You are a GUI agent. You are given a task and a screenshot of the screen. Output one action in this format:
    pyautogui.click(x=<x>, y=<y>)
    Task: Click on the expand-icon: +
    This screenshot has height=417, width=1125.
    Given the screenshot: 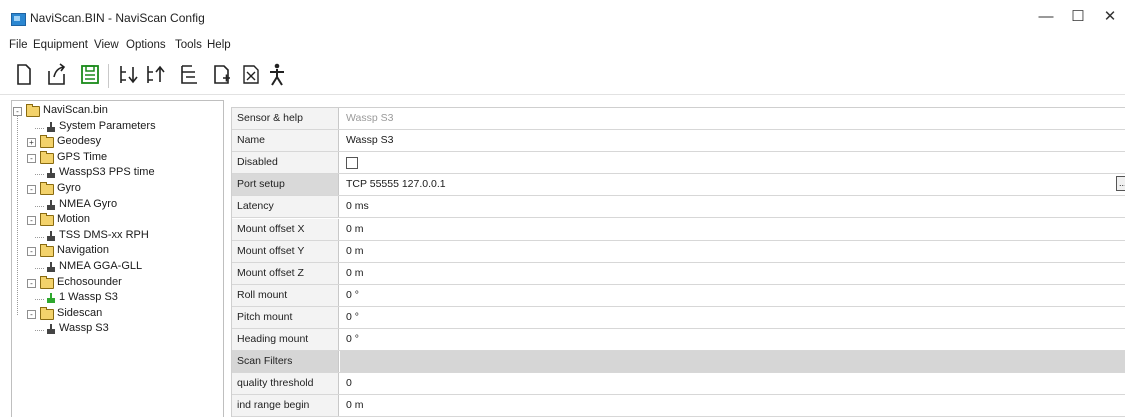 What is the action you would take?
    pyautogui.click(x=31, y=143)
    